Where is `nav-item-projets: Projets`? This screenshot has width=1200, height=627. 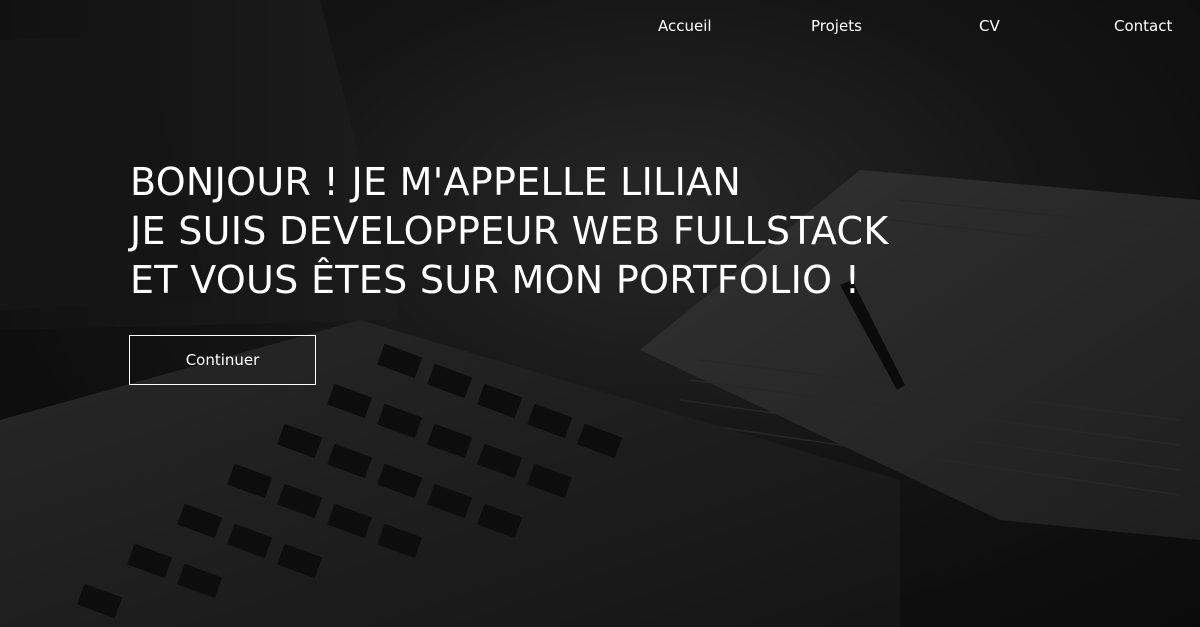
nav-item-projets: Projets is located at coordinates (836, 26).